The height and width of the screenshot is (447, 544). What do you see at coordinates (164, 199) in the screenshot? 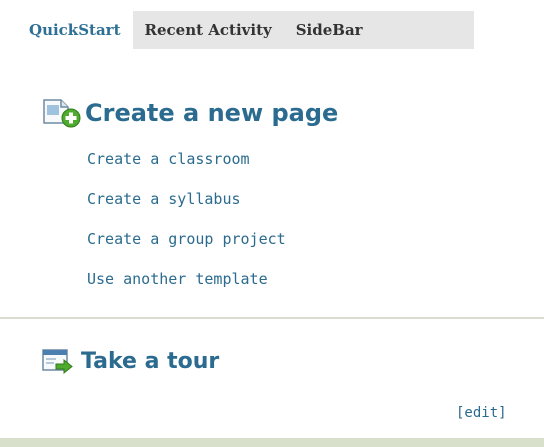
I see `create-syllabus-link: Create a syllabus` at bounding box center [164, 199].